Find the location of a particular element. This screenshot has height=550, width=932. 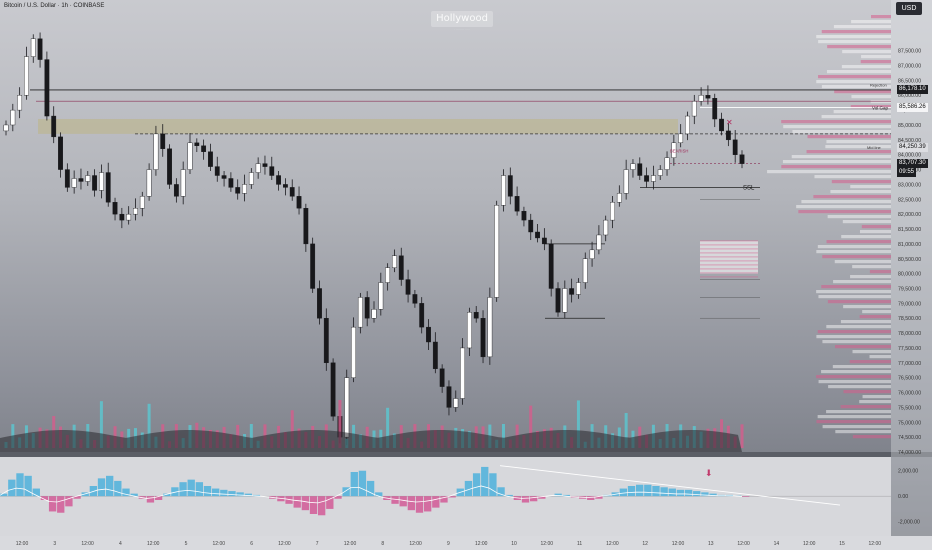

time-axis-label: 3 is located at coordinates (54, 544).